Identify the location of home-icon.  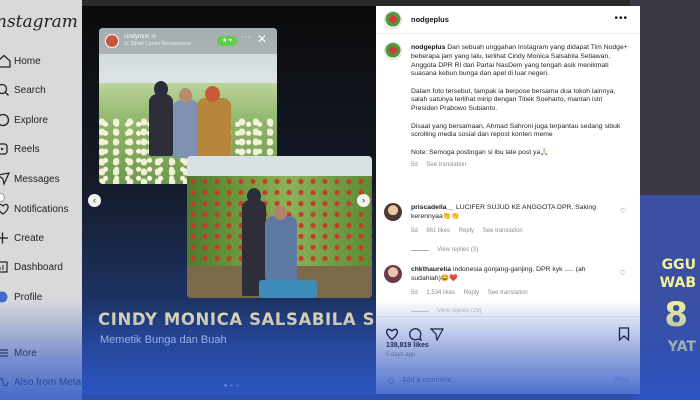
(5, 61).